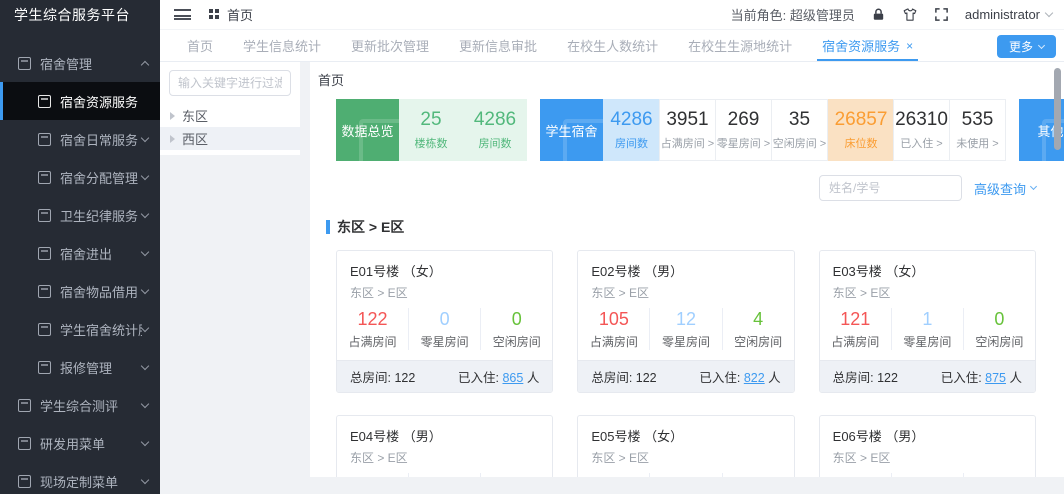 The height and width of the screenshot is (494, 1064). What do you see at coordinates (999, 342) in the screenshot?
I see `building-stat-label: 空闲房间` at bounding box center [999, 342].